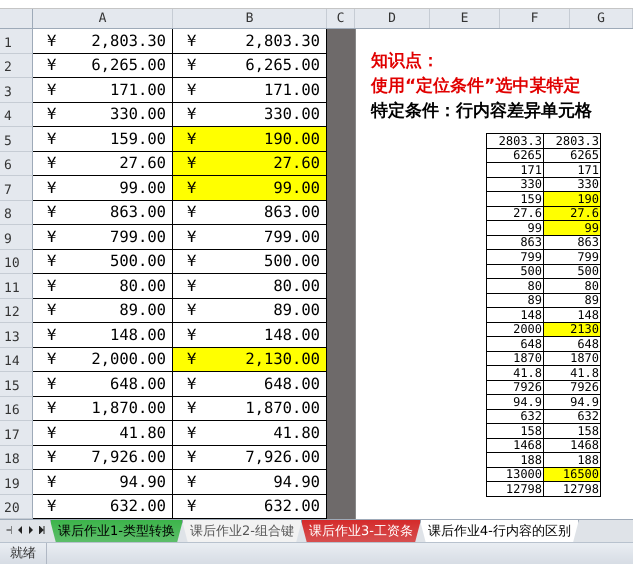 The image size is (633, 564). I want to click on table-cell: 94.9, so click(515, 401).